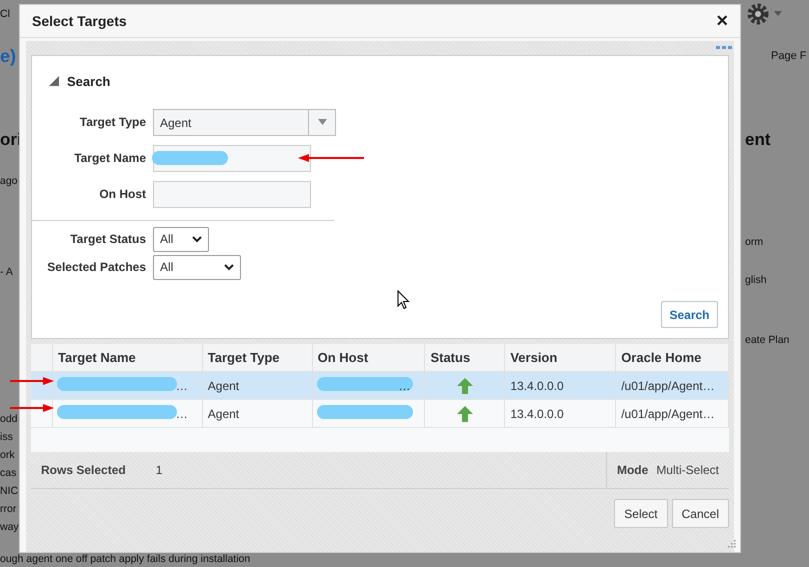 This screenshot has width=809, height=567. Describe the element at coordinates (109, 158) in the screenshot. I see `field-label: Target Name` at that location.